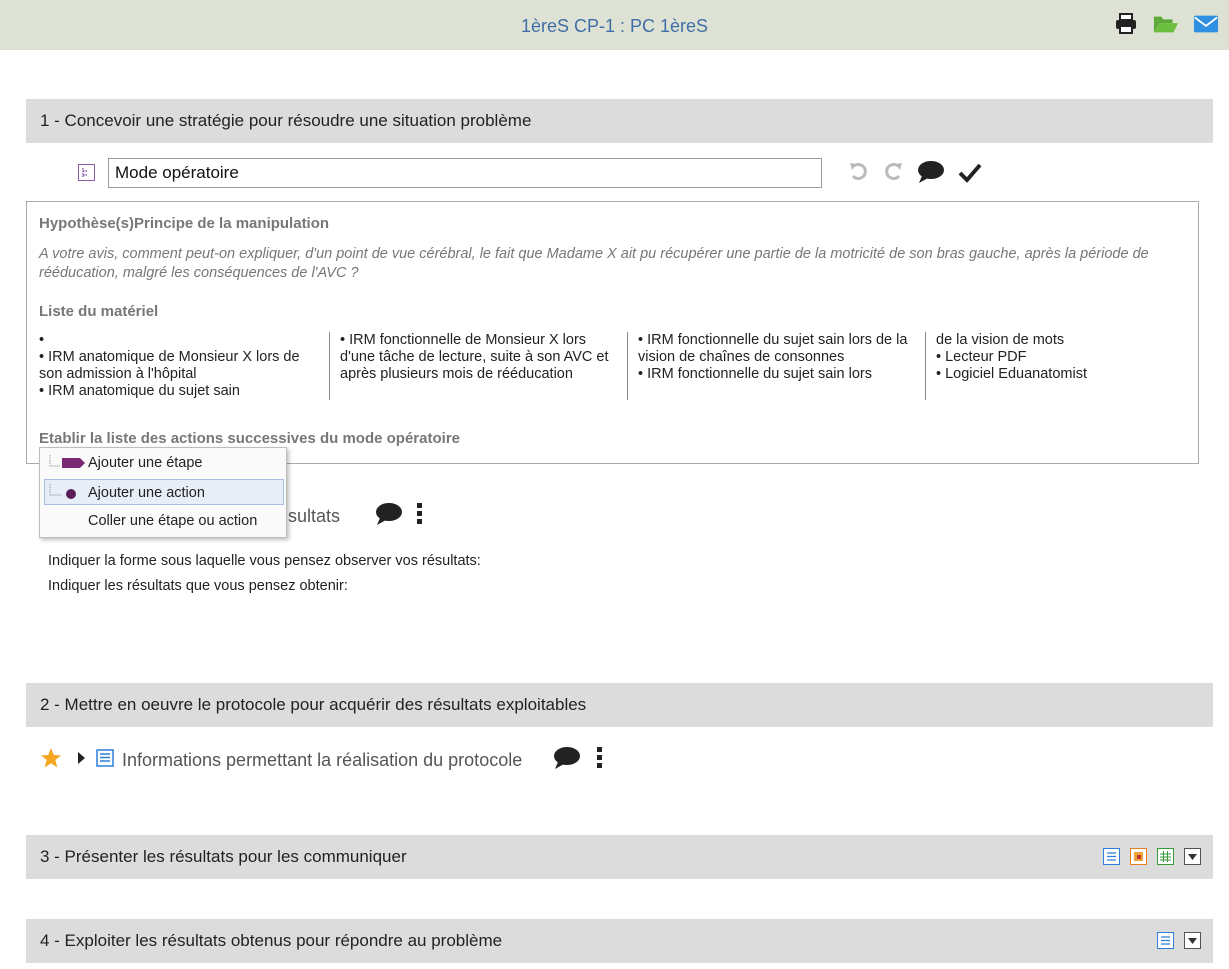 The image size is (1229, 969). I want to click on menu-item-label: Ajouter une étape, so click(145, 463).